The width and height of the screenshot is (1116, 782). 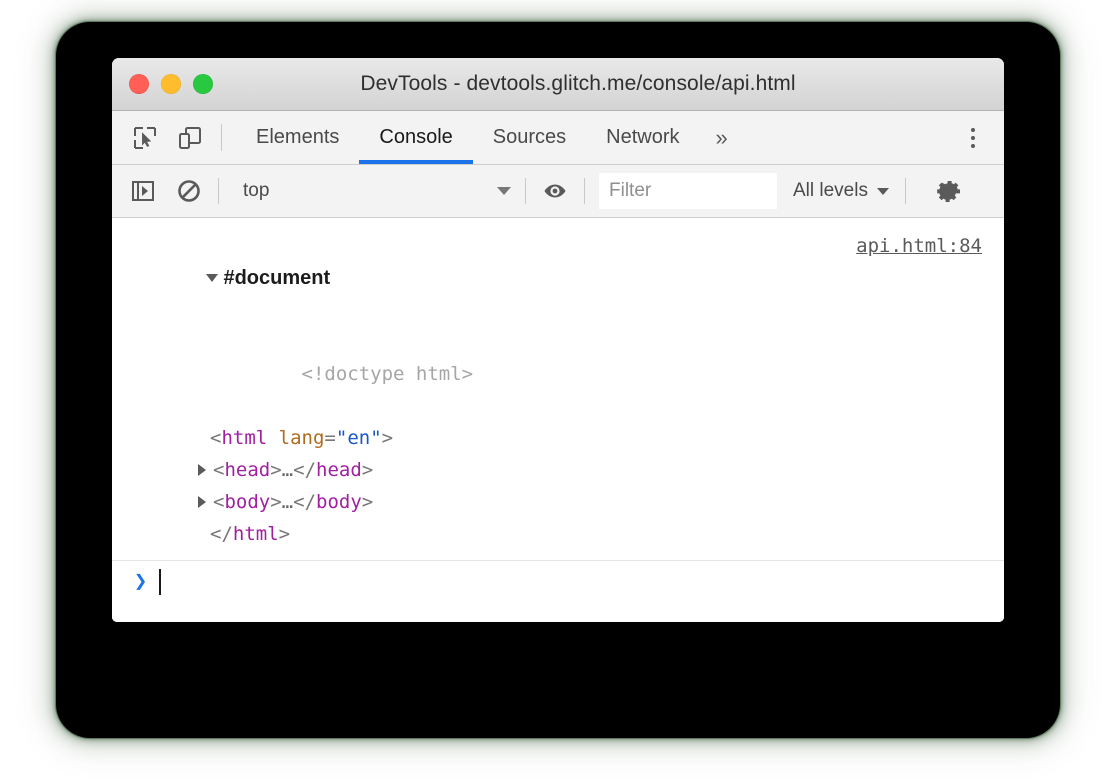 What do you see at coordinates (339, 502) in the screenshot?
I see `close-tag-name-body: body` at bounding box center [339, 502].